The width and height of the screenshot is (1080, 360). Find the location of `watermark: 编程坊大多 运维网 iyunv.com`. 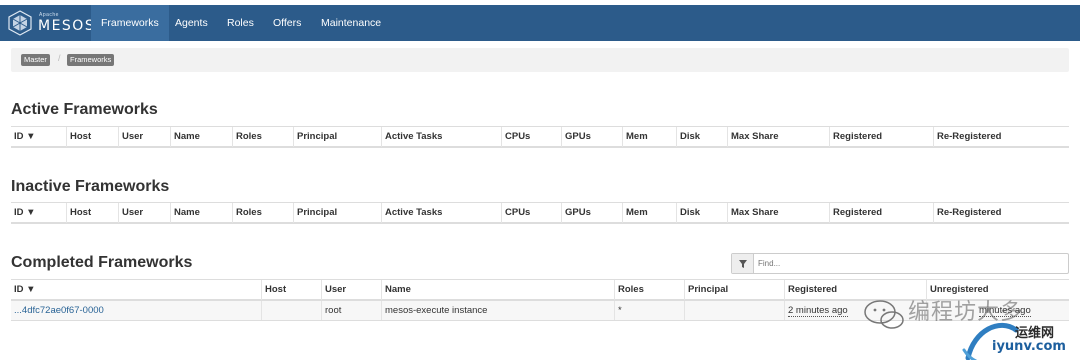

watermark: 编程坊大多 运维网 iyunv.com is located at coordinates (970, 325).